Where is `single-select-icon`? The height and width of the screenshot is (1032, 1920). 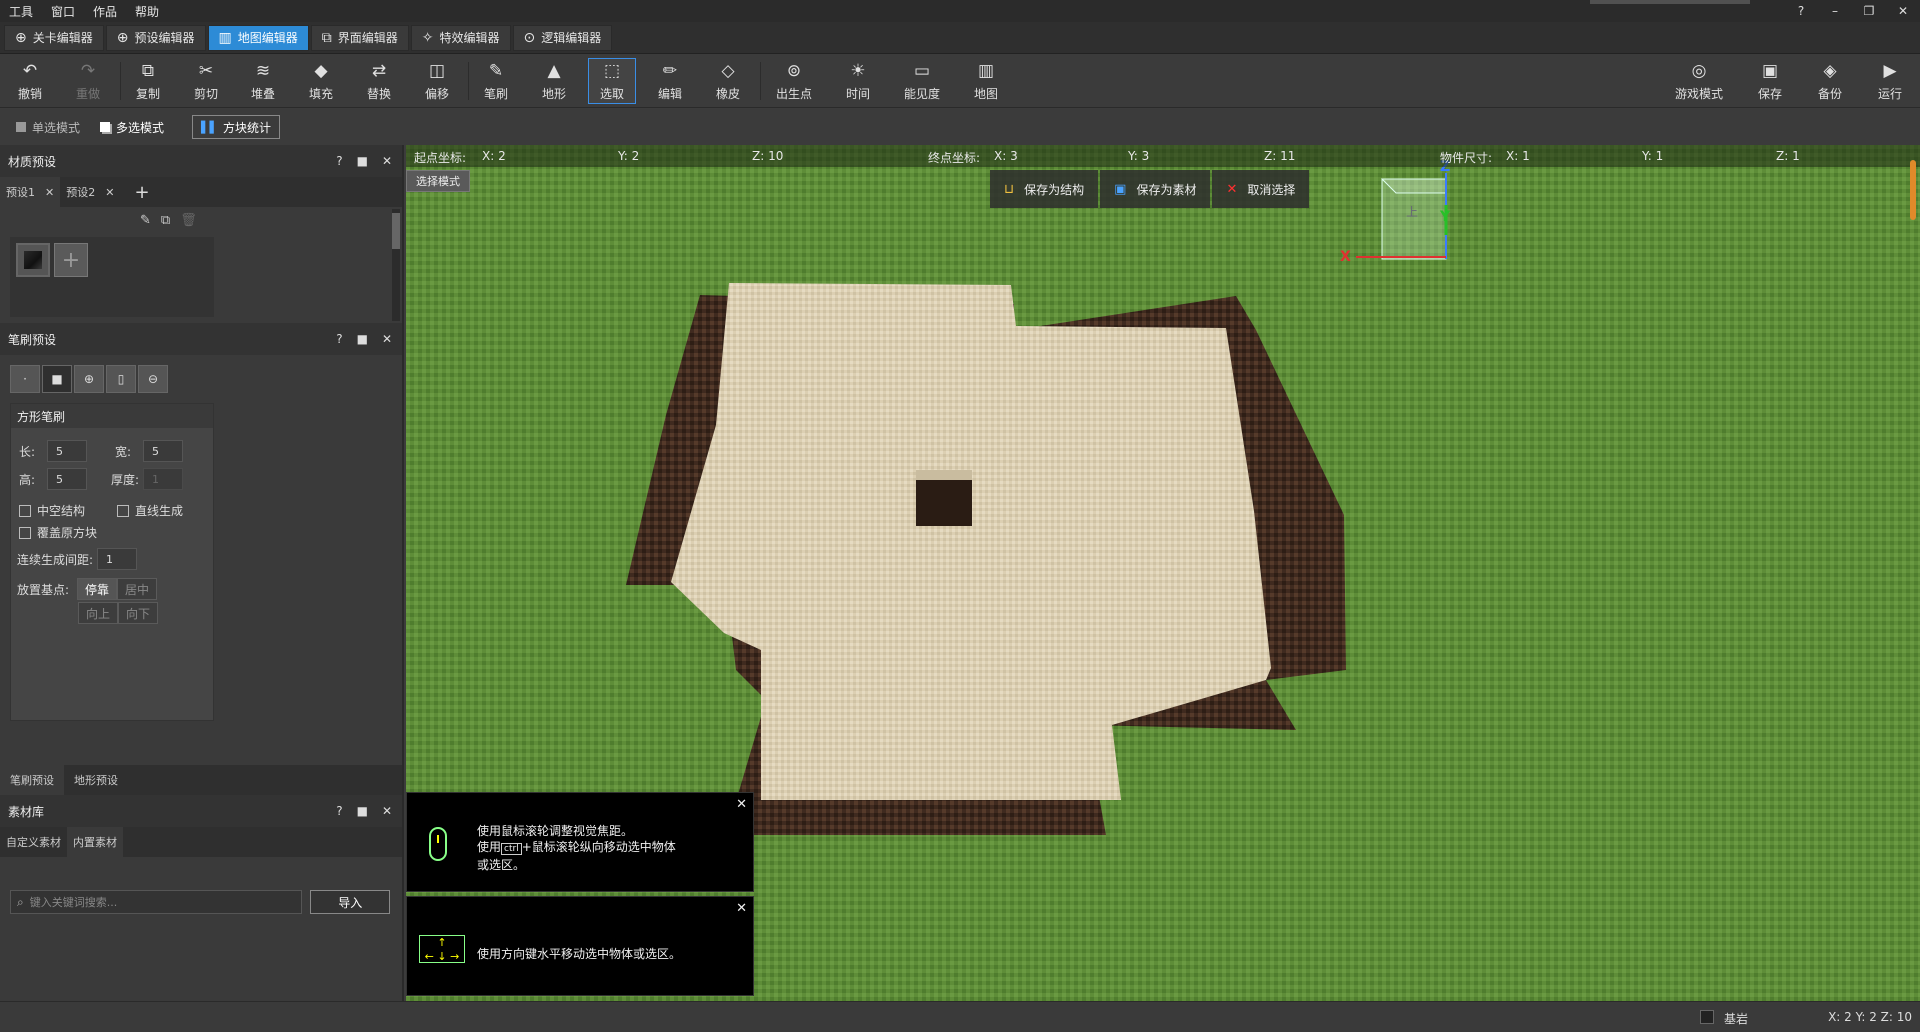
single-select-icon is located at coordinates (21, 127).